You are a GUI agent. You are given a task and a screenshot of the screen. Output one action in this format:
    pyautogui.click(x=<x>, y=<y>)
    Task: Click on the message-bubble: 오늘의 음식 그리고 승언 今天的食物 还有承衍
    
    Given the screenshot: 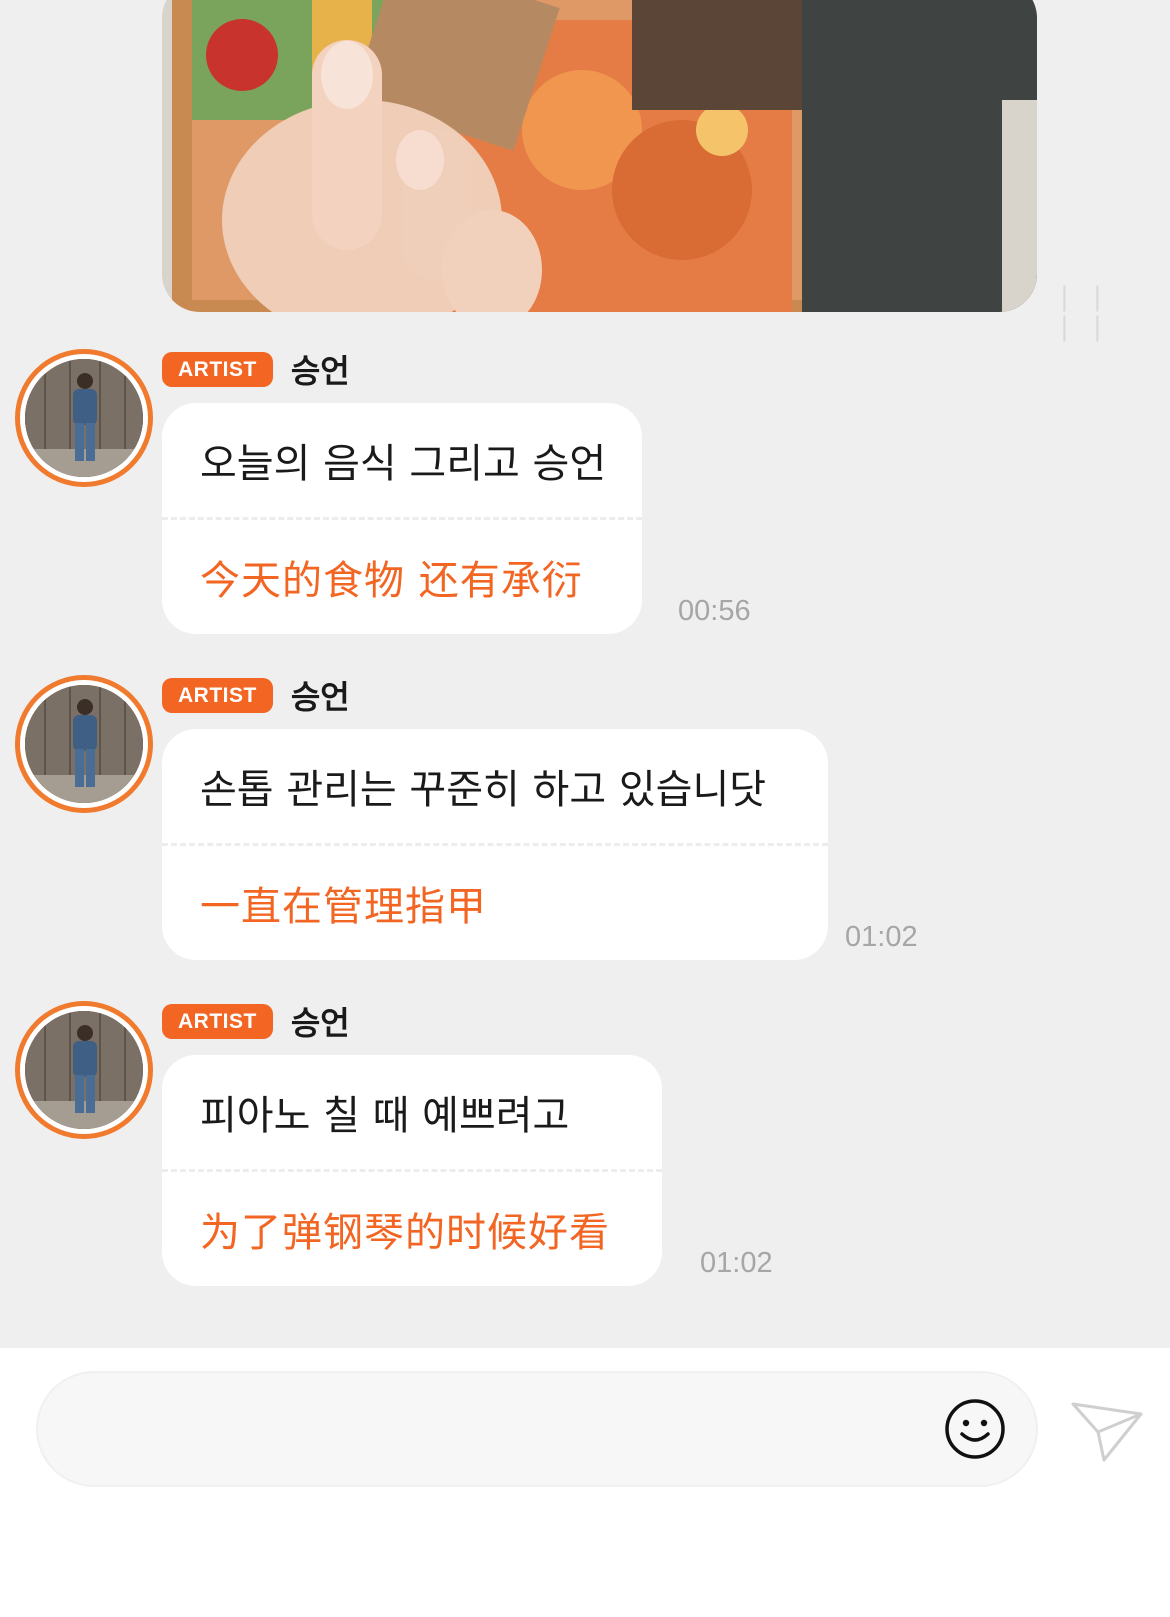 What is the action you would take?
    pyautogui.click(x=402, y=518)
    